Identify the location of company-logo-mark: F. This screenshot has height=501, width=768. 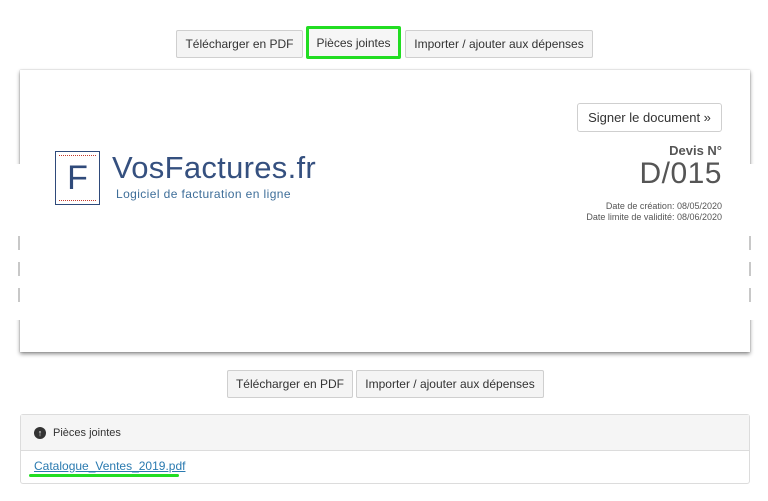
(77, 178).